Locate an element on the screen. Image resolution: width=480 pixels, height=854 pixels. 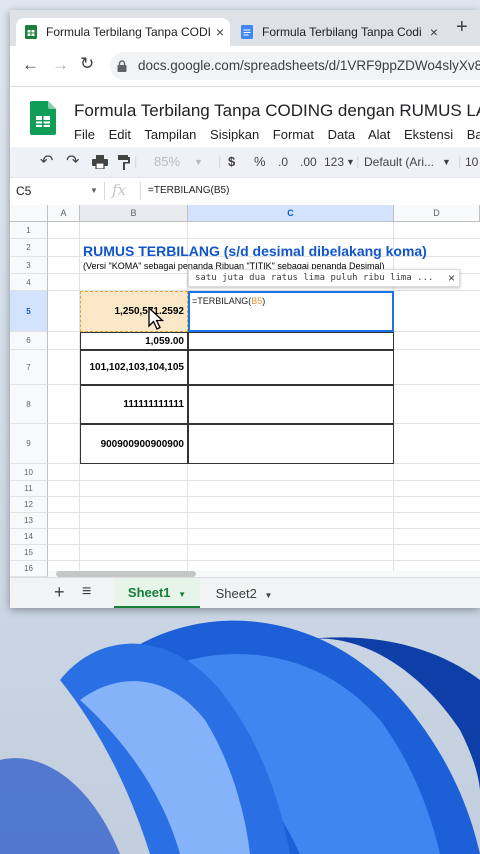
sheet-tab-sheet2: Sheet2 ▼ is located at coordinates (244, 593).